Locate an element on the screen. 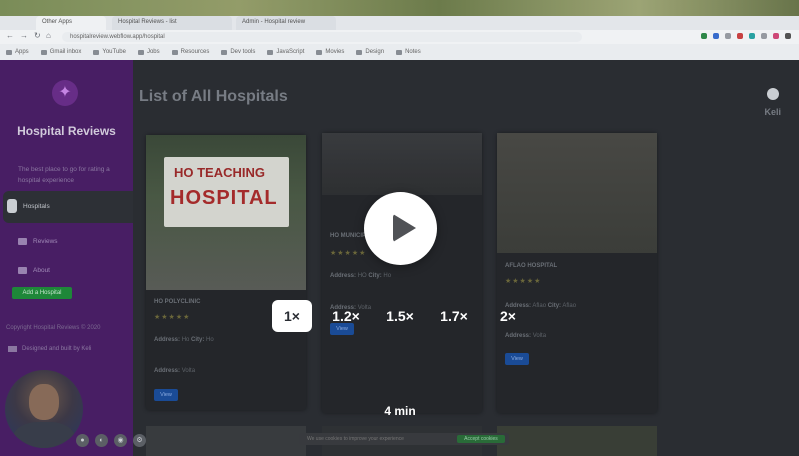  video-duration: 4 min is located at coordinates (400, 411).